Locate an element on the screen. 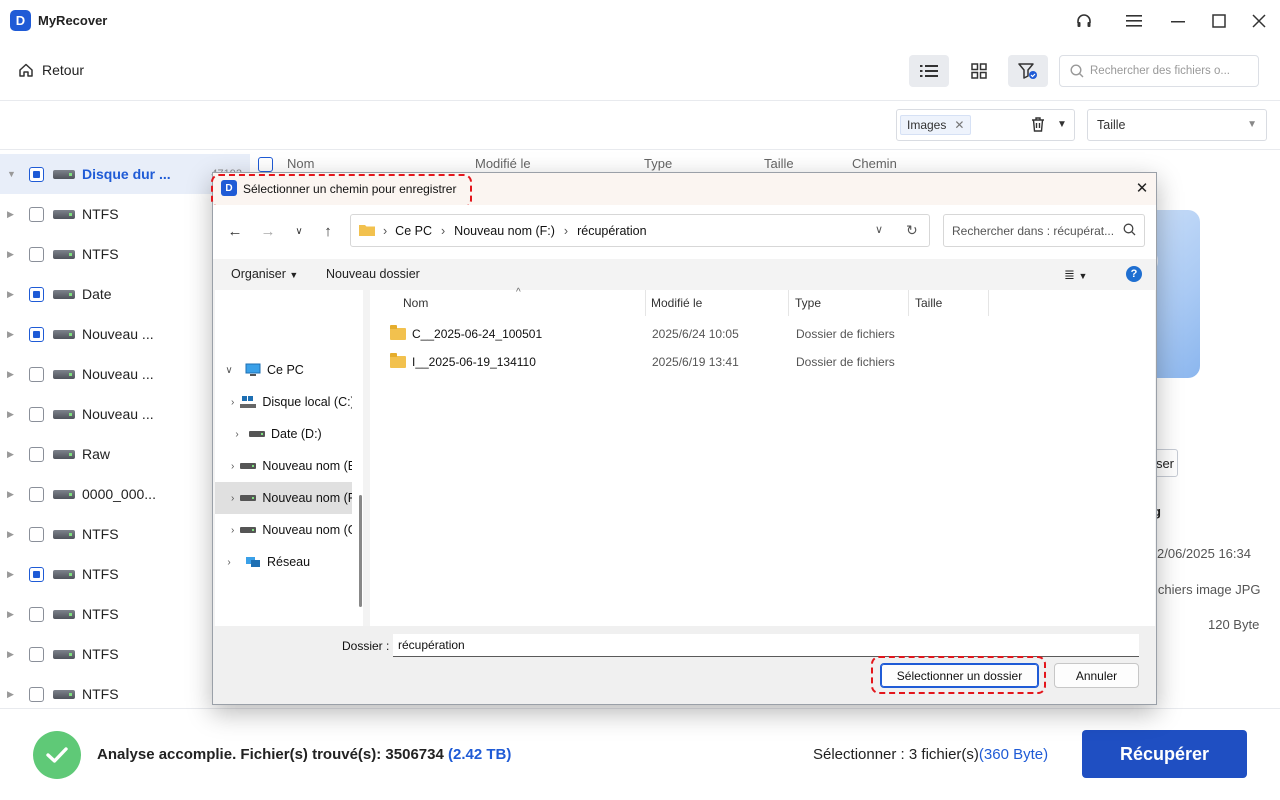 The image size is (1280, 800). chip-remove-icon: ✕ is located at coordinates (959, 125).